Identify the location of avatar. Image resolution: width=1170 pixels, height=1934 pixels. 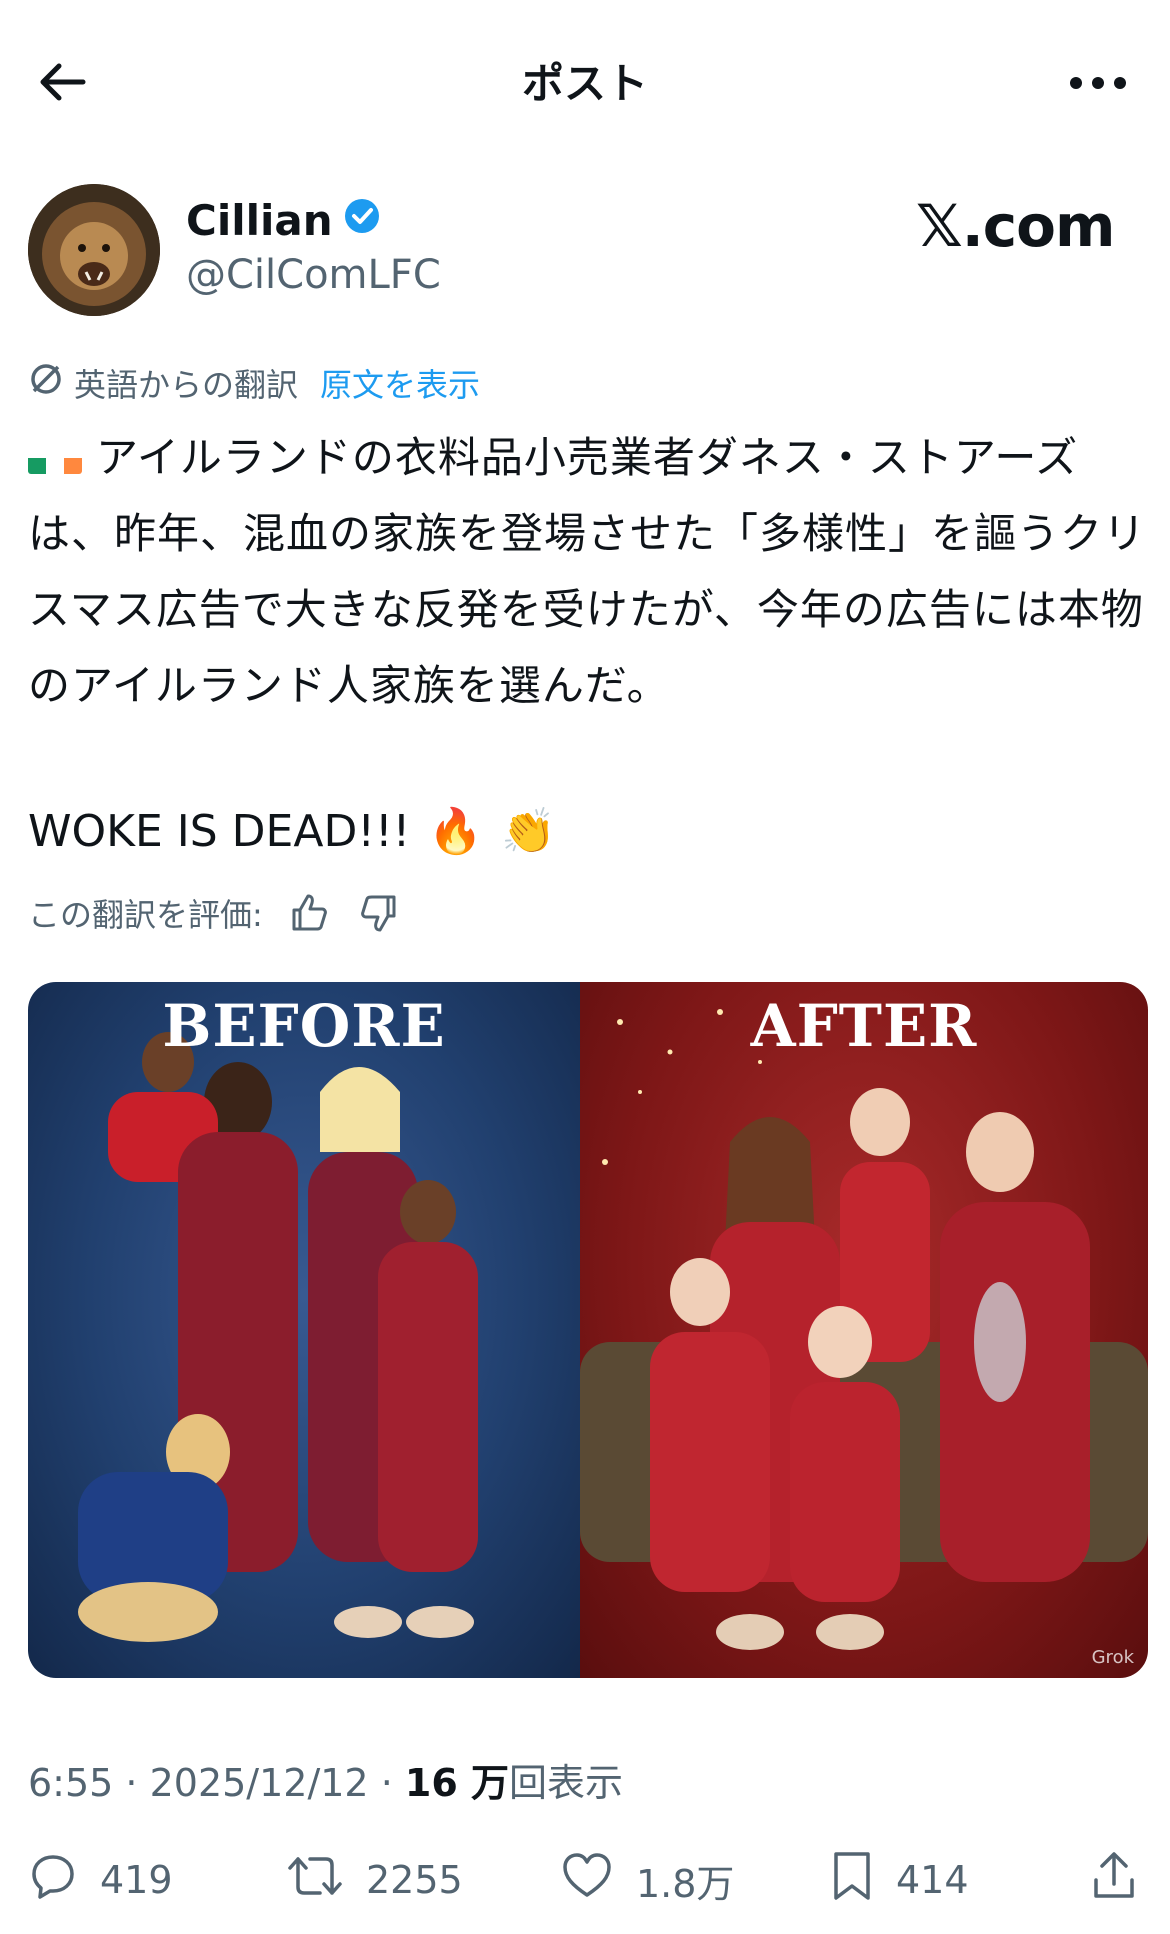
(94, 250).